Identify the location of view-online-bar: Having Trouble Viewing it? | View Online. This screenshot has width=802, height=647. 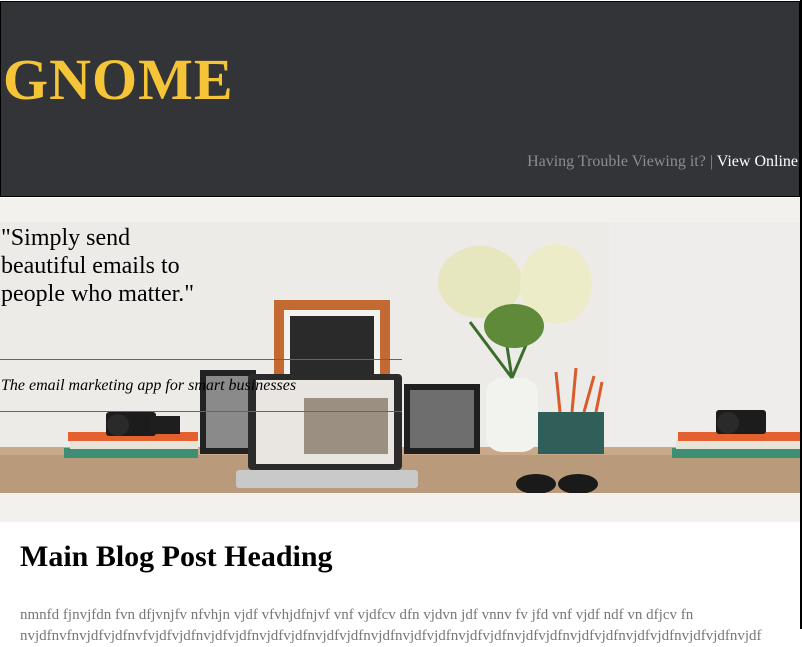
(662, 162).